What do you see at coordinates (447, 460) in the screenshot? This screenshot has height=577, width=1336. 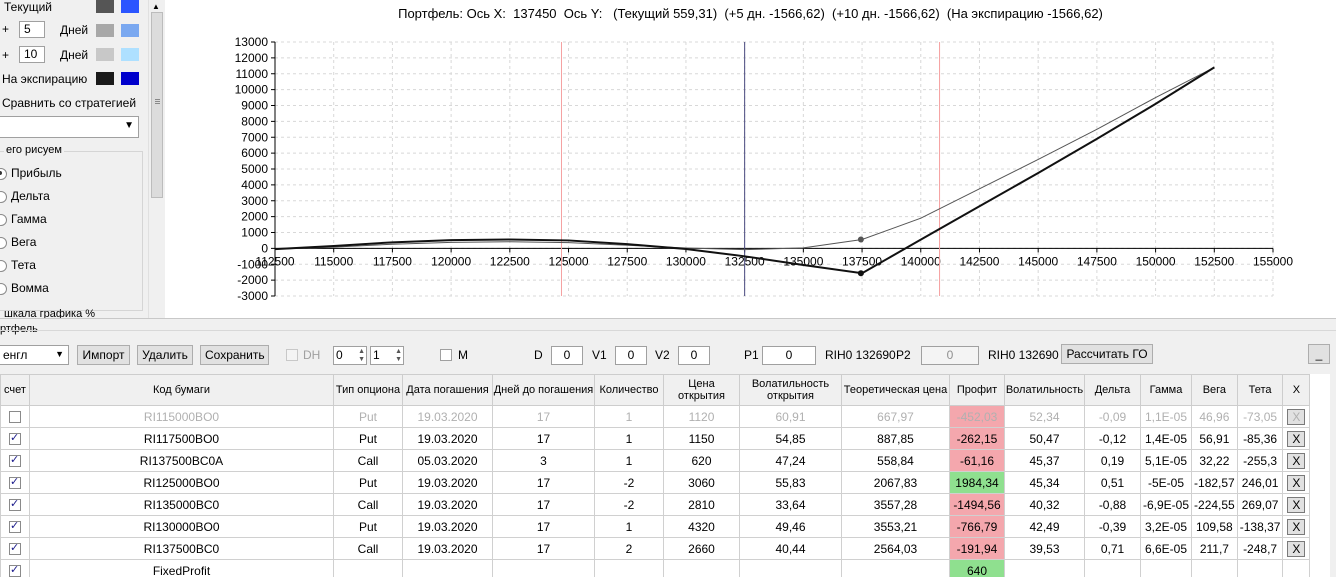 I see `table-cell: 05.03.2020` at bounding box center [447, 460].